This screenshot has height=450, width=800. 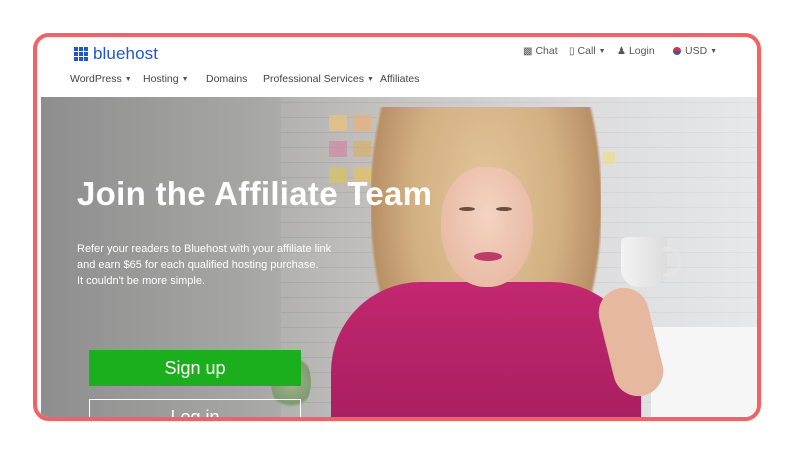 I want to click on nav-item-hosting: Hosting ▼, so click(x=166, y=79).